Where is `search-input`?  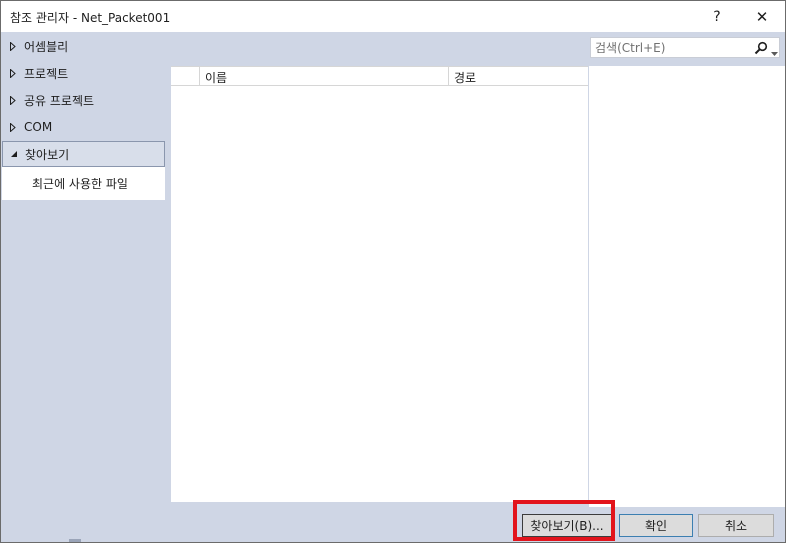 search-input is located at coordinates (670, 47).